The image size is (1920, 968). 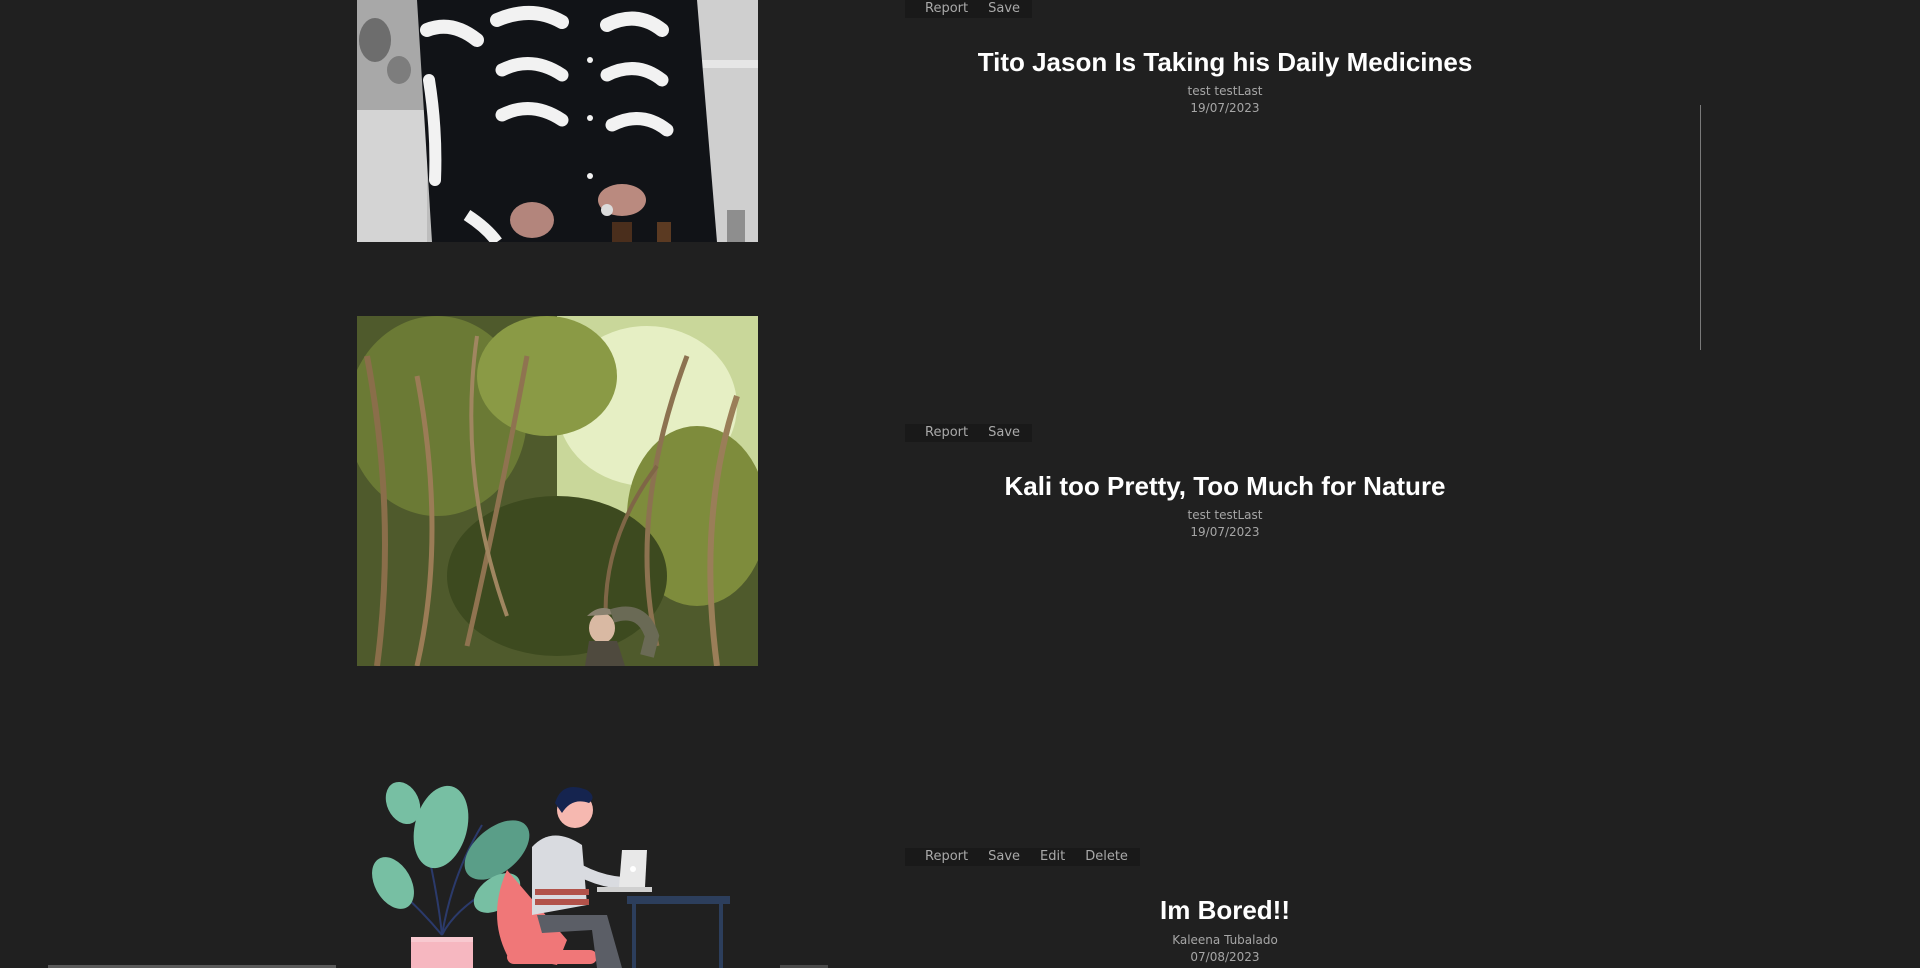 What do you see at coordinates (557, 866) in the screenshot?
I see `post-image-illustration` at bounding box center [557, 866].